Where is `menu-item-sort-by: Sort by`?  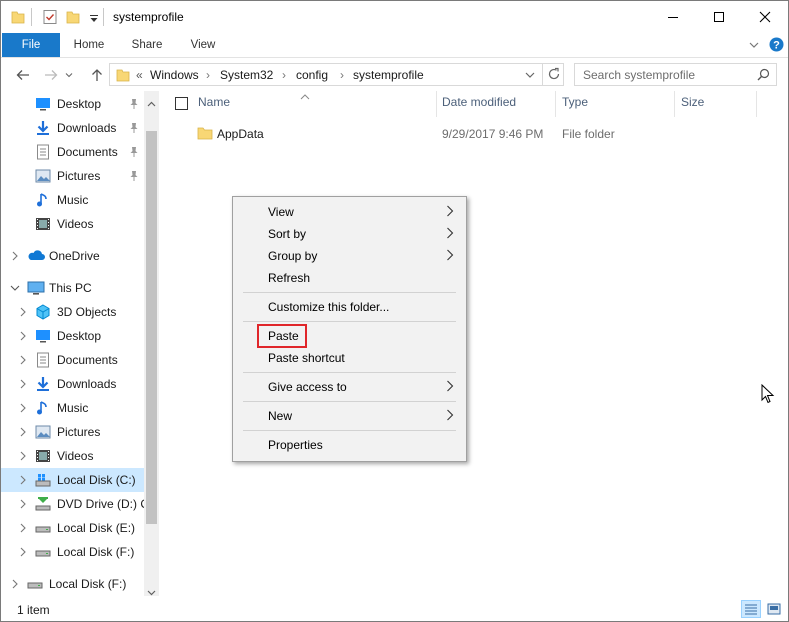 menu-item-sort-by: Sort by is located at coordinates (349, 234).